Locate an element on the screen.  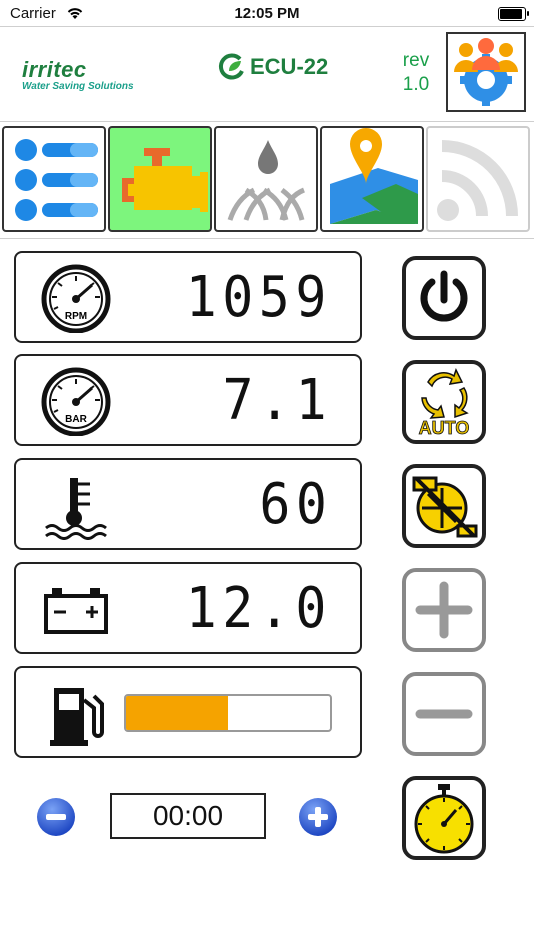
user-settings-button is located at coordinates (486, 72).